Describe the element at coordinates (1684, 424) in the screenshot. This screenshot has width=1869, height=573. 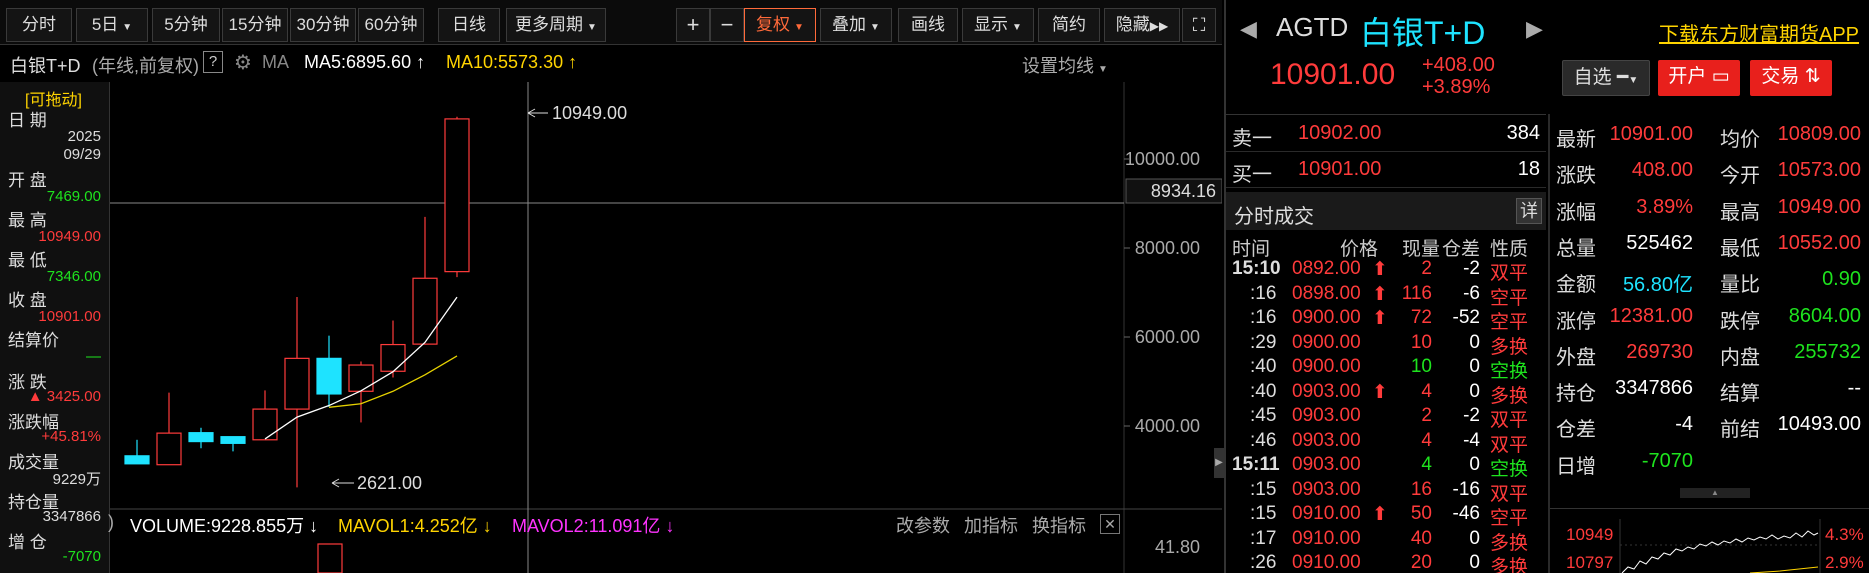
I see `quote-value: -4` at that location.